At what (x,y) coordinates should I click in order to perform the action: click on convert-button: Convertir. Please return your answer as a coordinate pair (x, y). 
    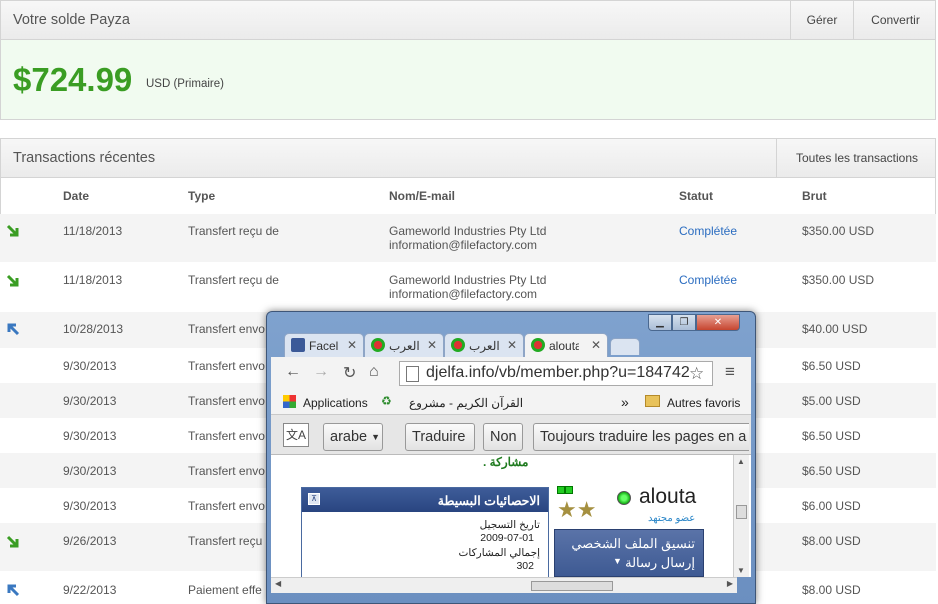
    Looking at the image, I should click on (895, 20).